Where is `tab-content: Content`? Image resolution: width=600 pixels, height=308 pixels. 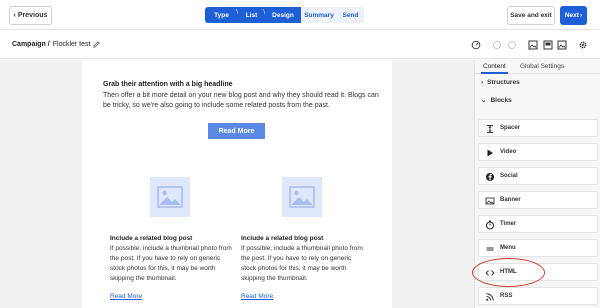
tab-content: Content is located at coordinates (494, 68).